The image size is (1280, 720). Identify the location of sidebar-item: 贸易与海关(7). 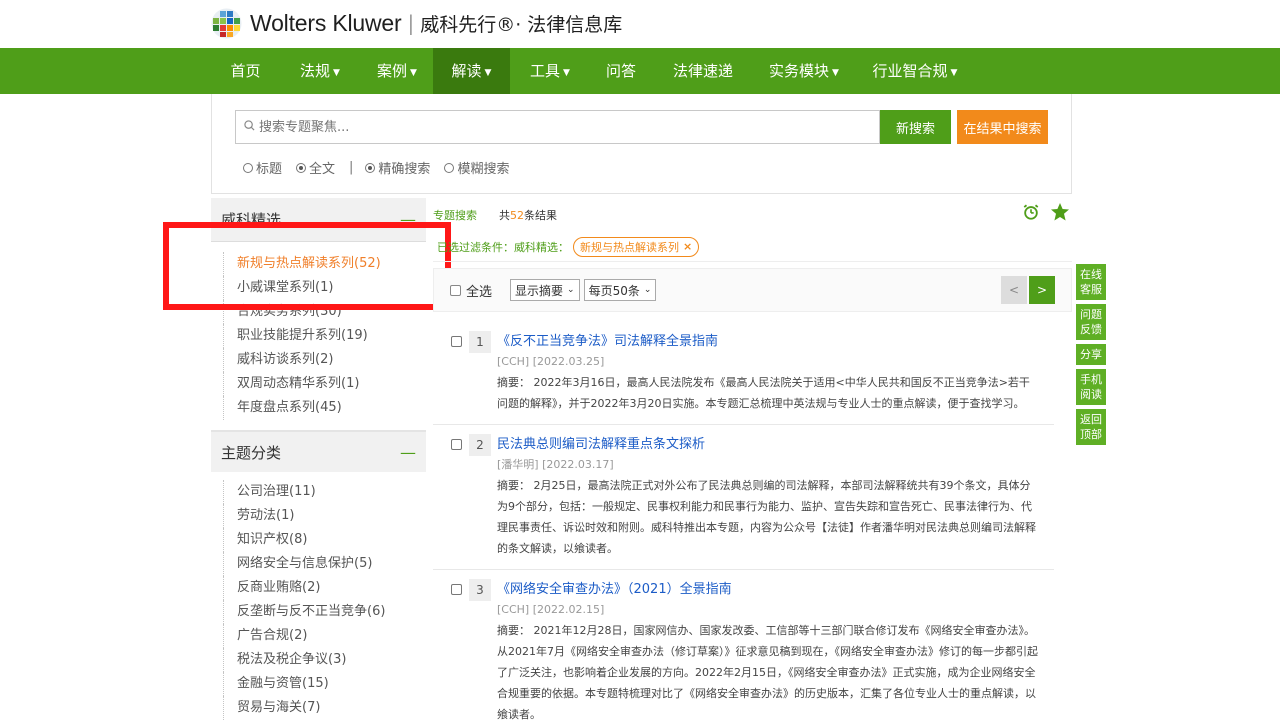
(324, 708).